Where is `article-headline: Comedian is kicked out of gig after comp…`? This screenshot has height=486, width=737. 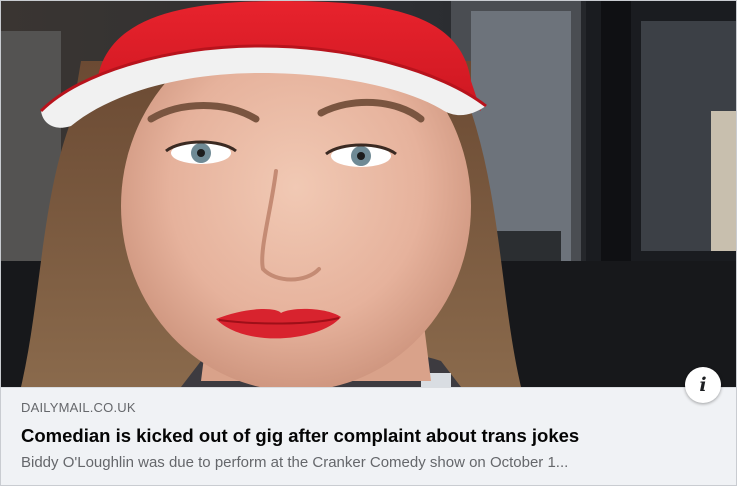 article-headline: Comedian is kicked out of gig after comp… is located at coordinates (368, 436).